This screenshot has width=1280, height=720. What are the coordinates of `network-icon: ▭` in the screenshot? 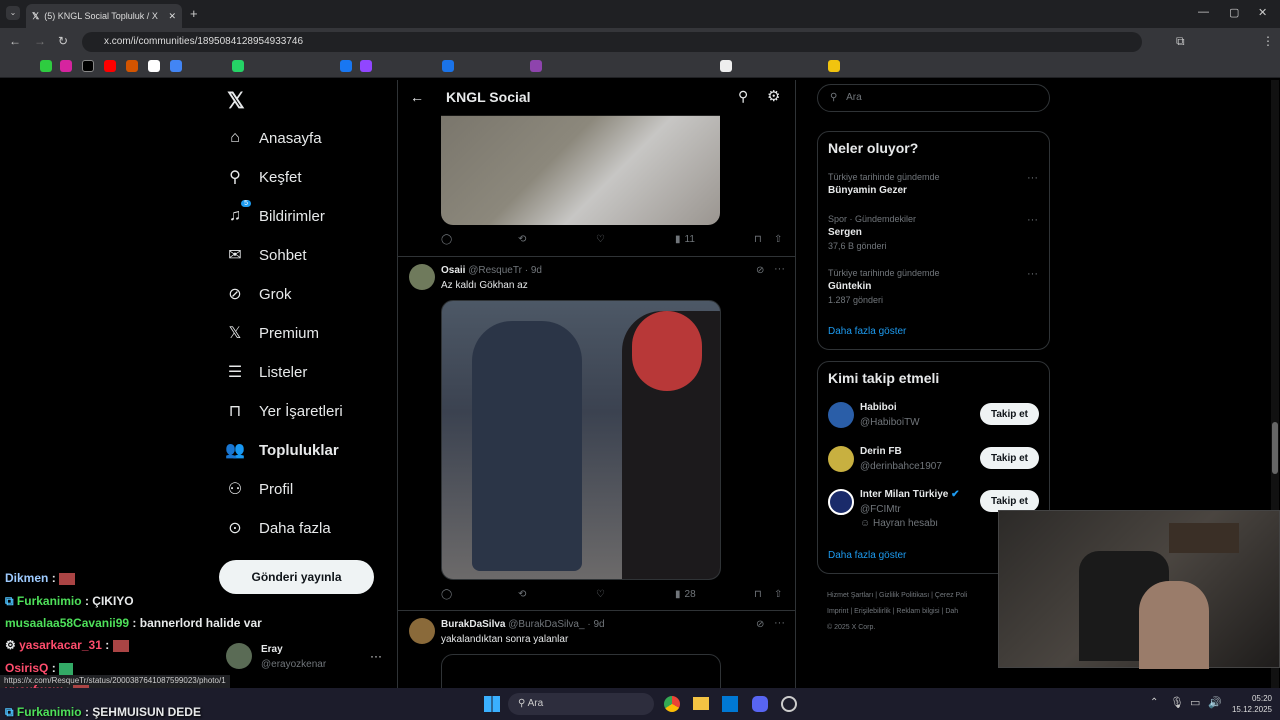 It's located at (1195, 702).